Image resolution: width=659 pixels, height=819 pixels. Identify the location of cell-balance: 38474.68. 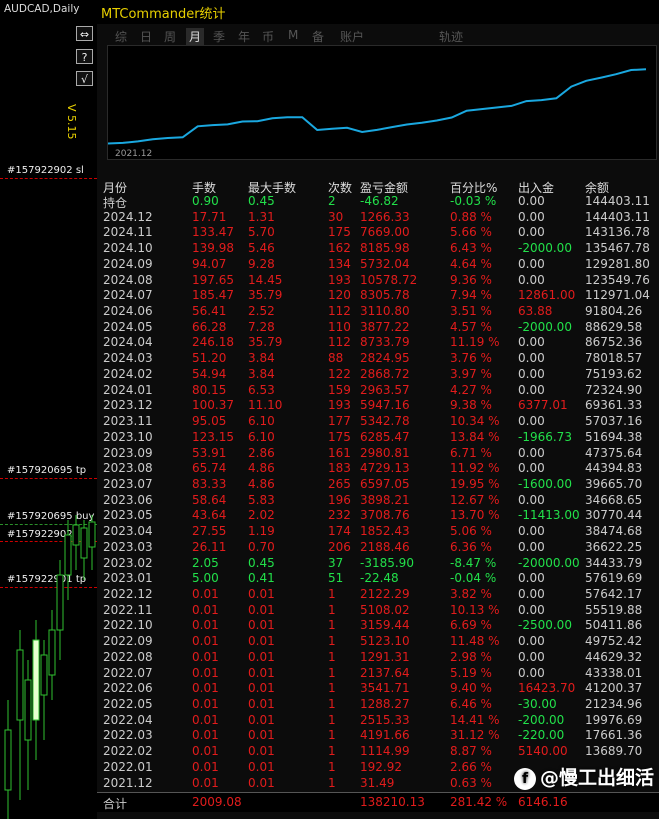
(614, 531).